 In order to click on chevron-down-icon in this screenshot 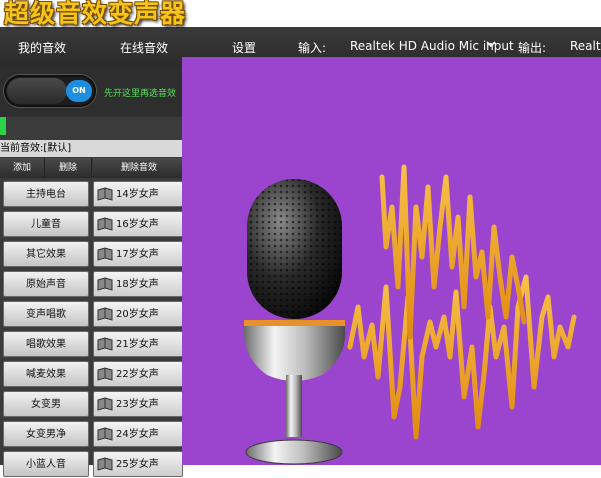, I will do `click(491, 44)`.